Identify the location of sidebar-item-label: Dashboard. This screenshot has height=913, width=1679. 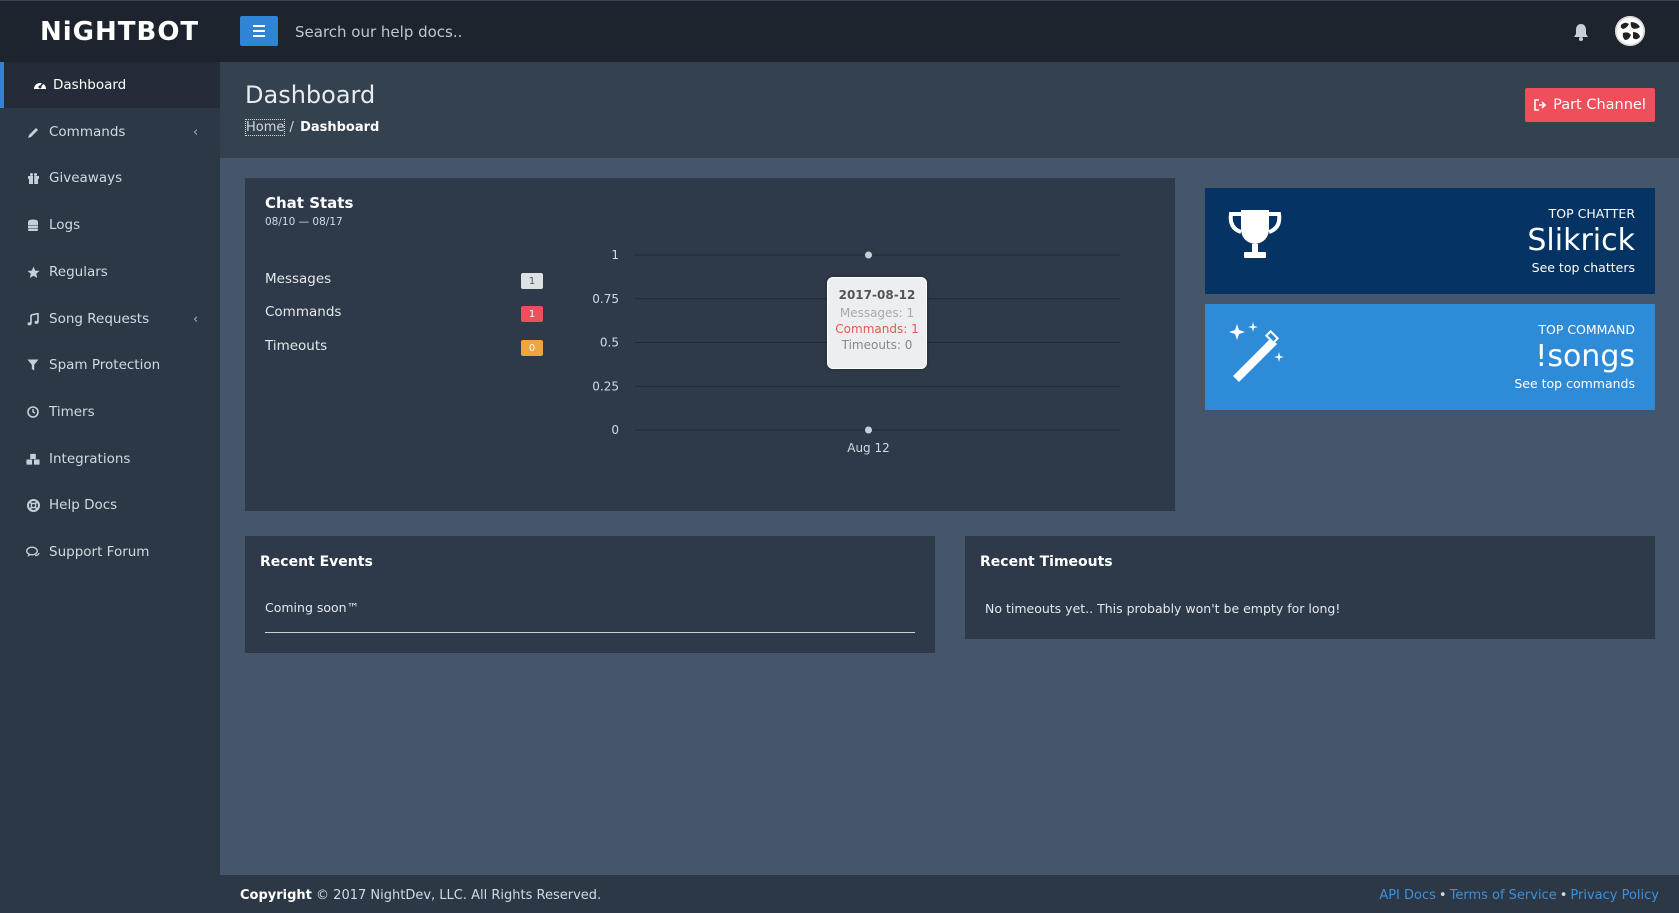
(90, 85).